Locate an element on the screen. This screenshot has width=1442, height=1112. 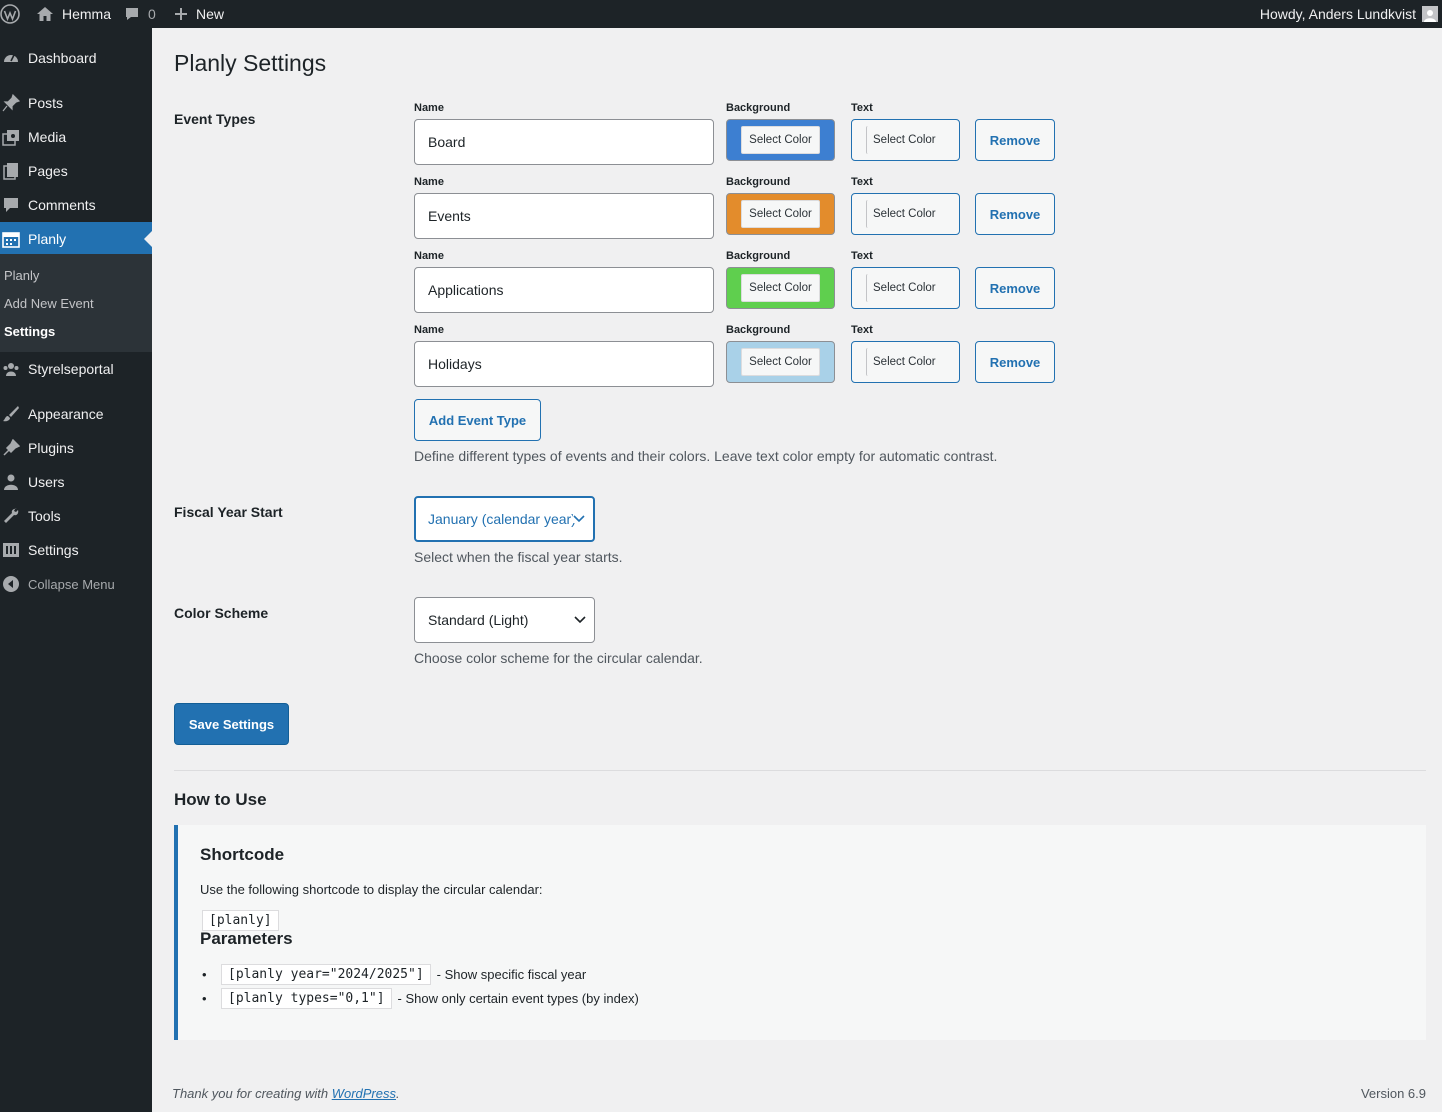
groups-icon is located at coordinates (11, 369).